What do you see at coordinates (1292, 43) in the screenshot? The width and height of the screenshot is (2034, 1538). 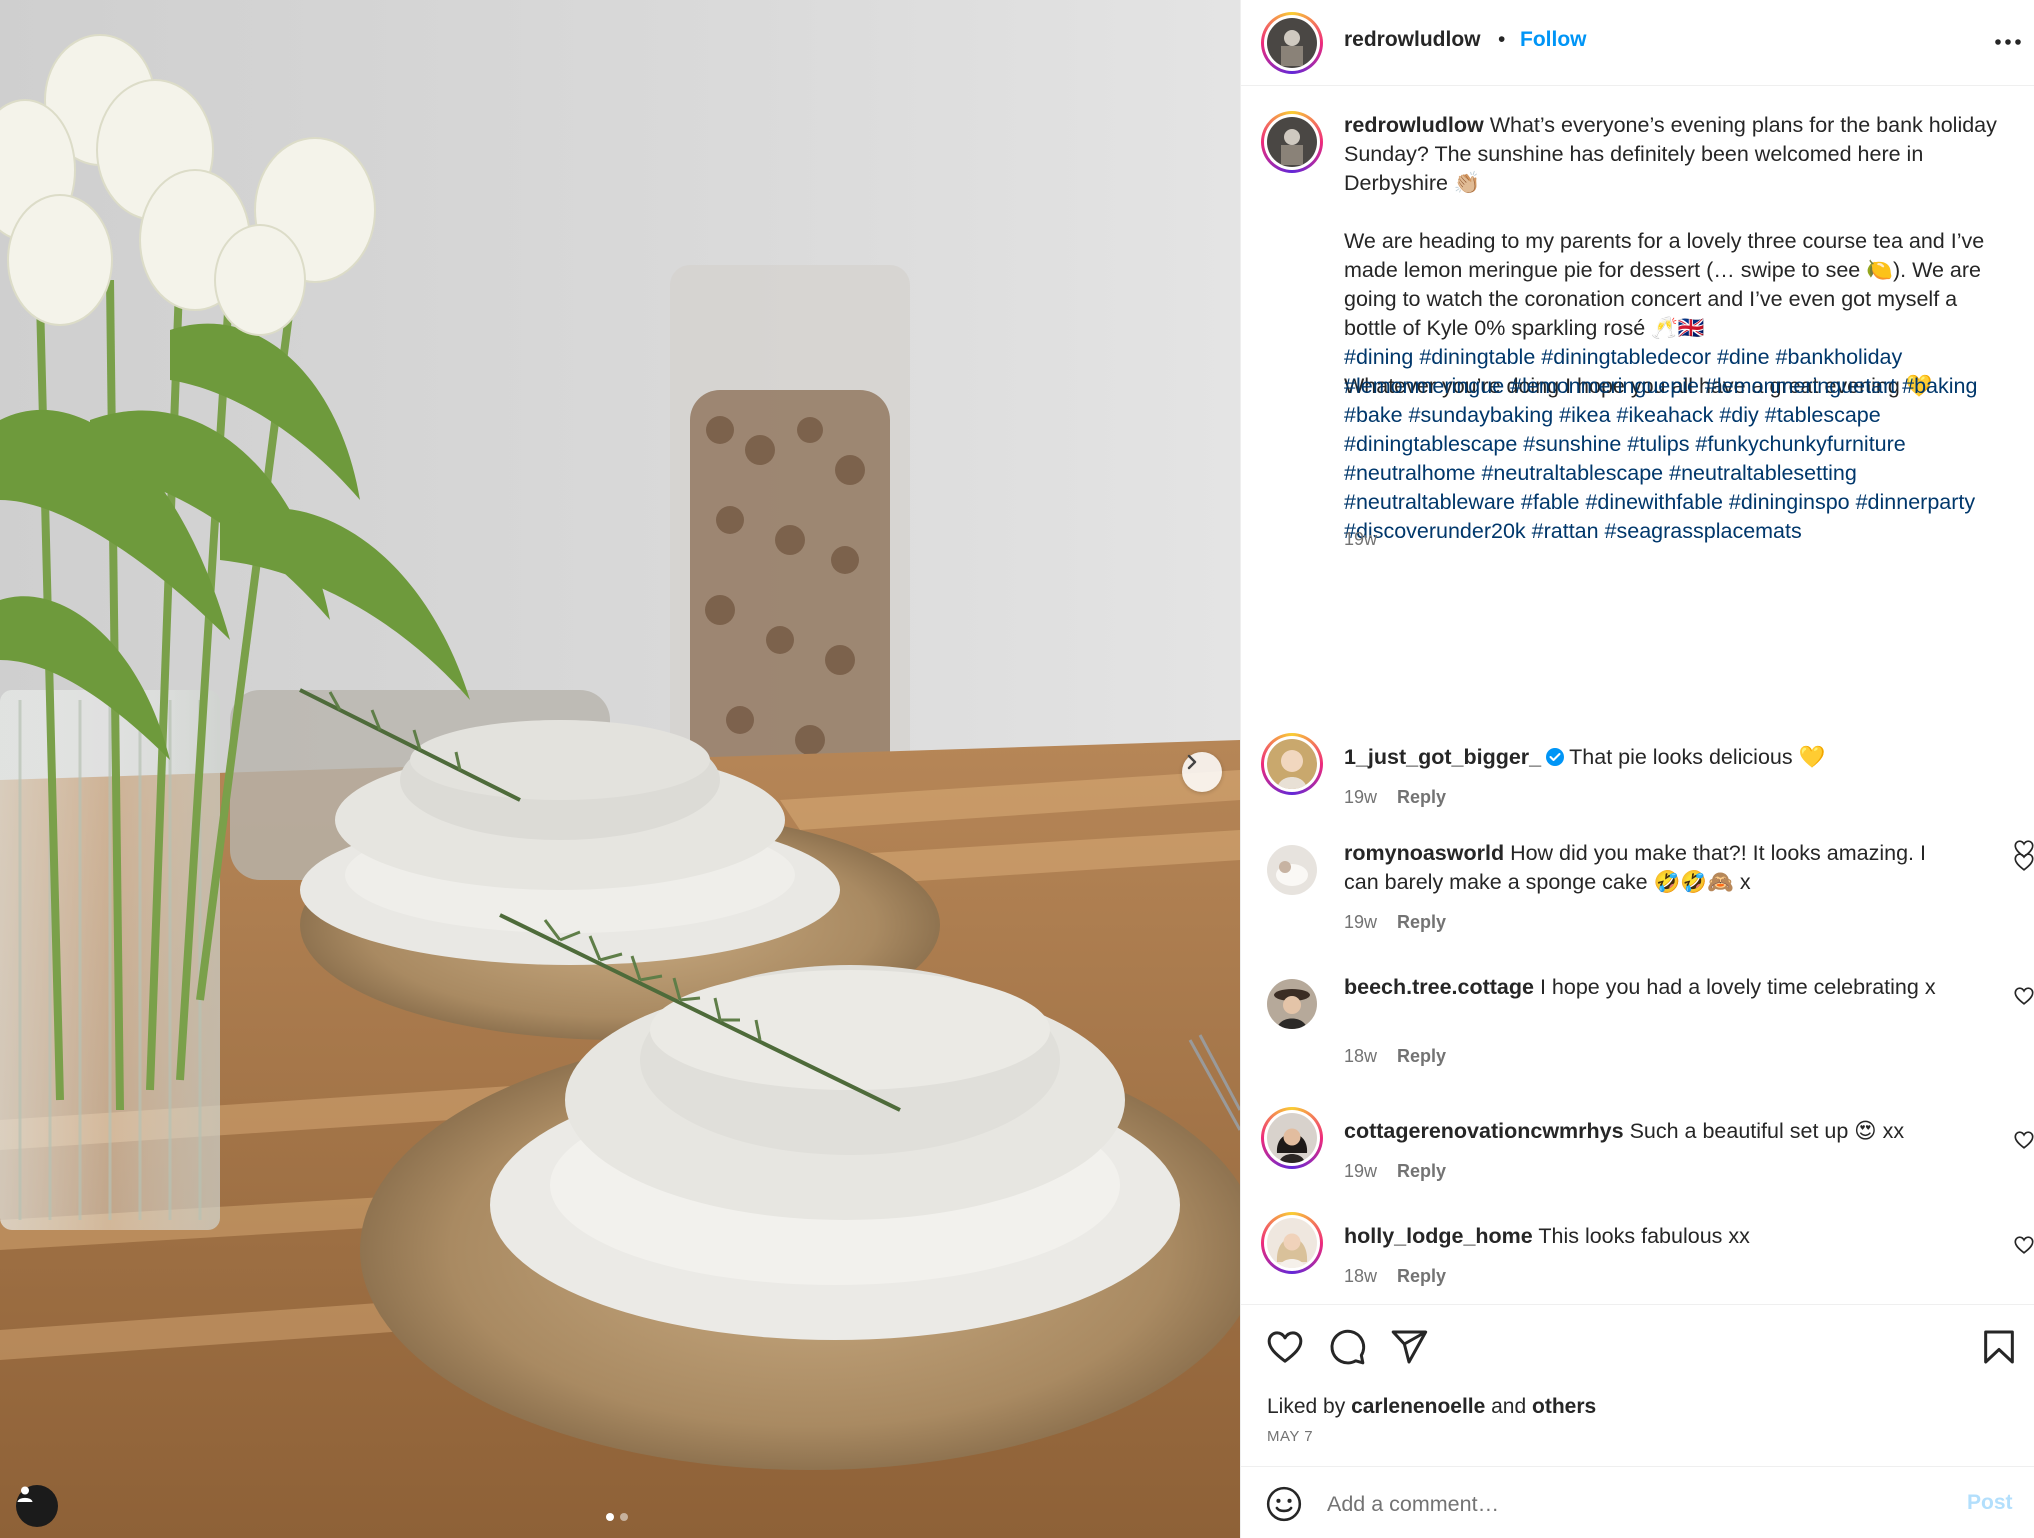 I see `author-avatar` at bounding box center [1292, 43].